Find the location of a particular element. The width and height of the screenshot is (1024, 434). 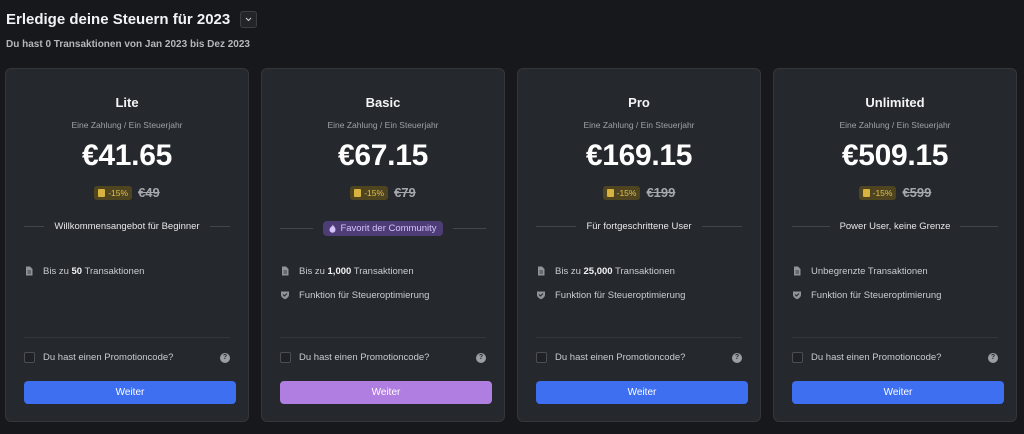

tagline-divider: Favorit der Community is located at coordinates (383, 228).